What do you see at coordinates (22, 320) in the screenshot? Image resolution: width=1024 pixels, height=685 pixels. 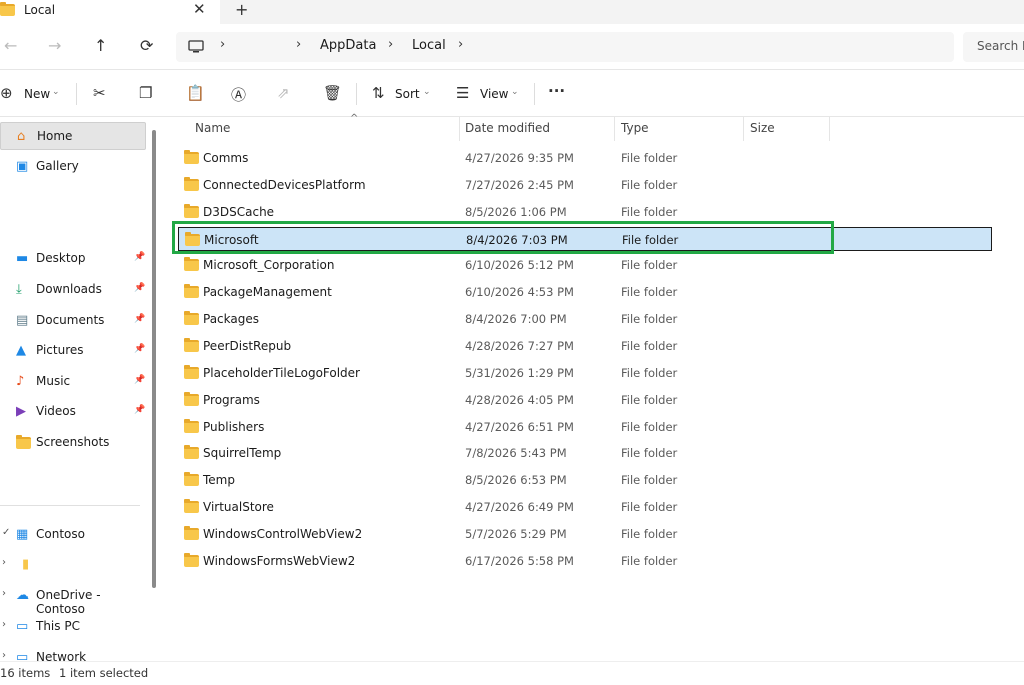 I see `documents-icon: ▤` at bounding box center [22, 320].